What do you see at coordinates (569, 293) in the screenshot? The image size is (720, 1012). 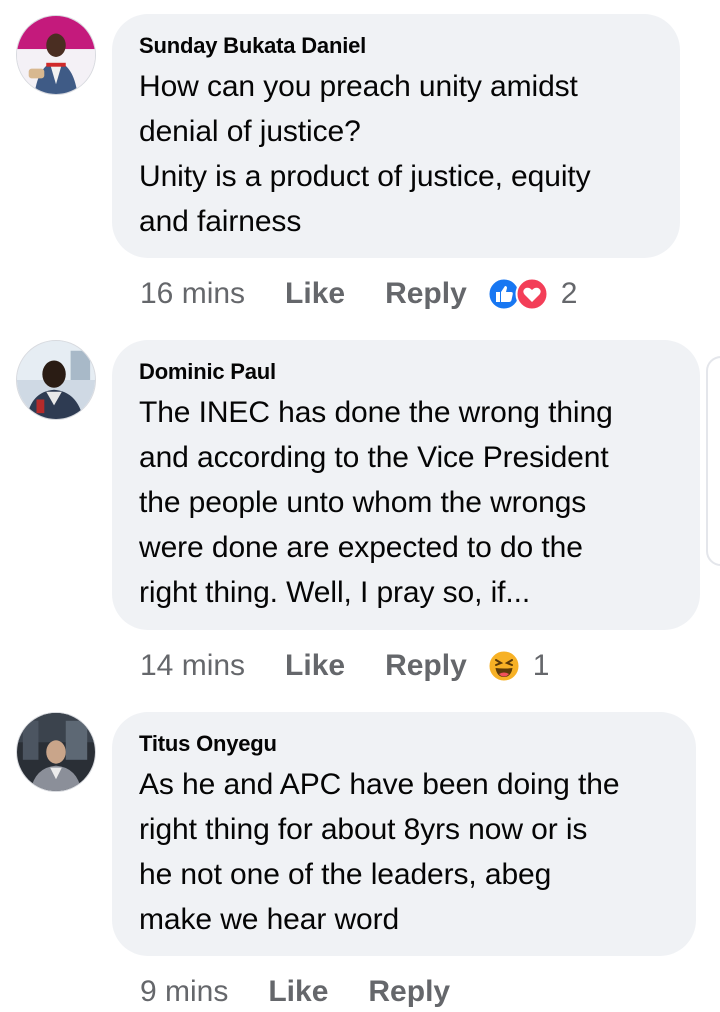 I see `reaction-count: 2` at bounding box center [569, 293].